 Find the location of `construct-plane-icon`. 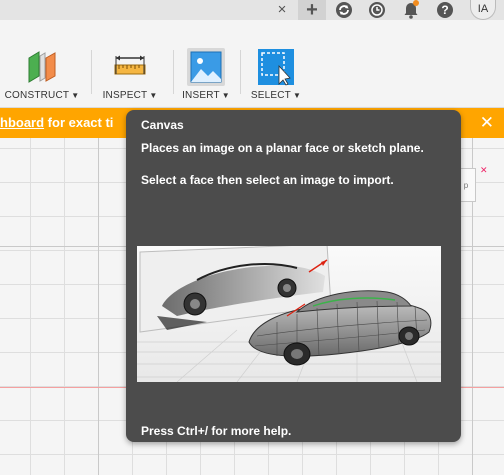

construct-plane-icon is located at coordinates (42, 67).